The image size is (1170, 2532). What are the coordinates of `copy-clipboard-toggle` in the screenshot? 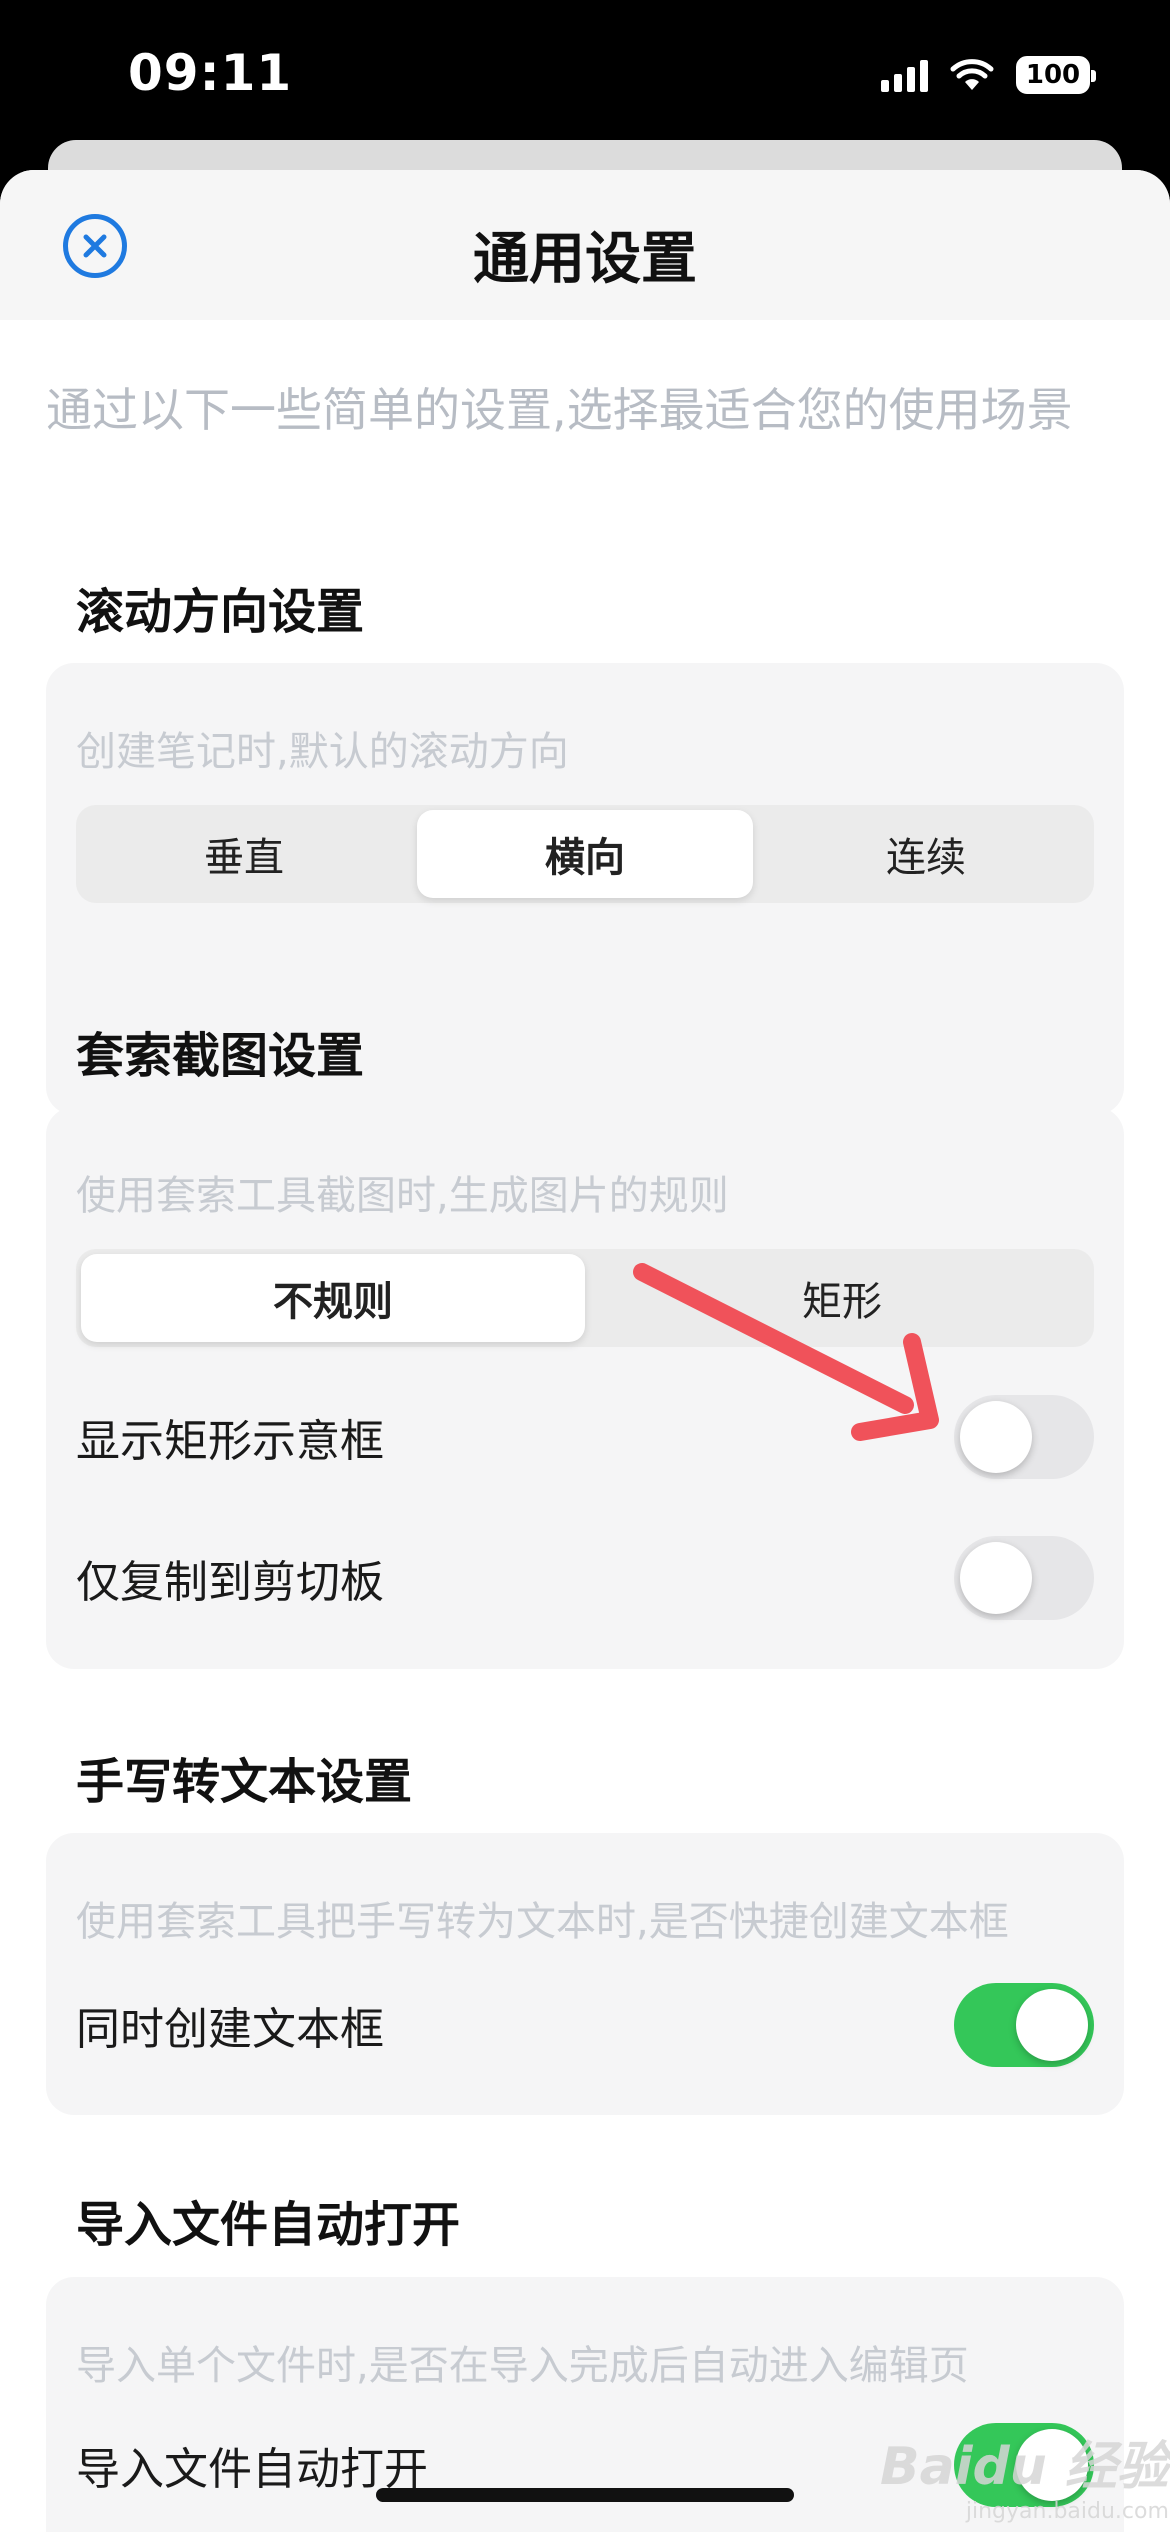 It's located at (1024, 1578).